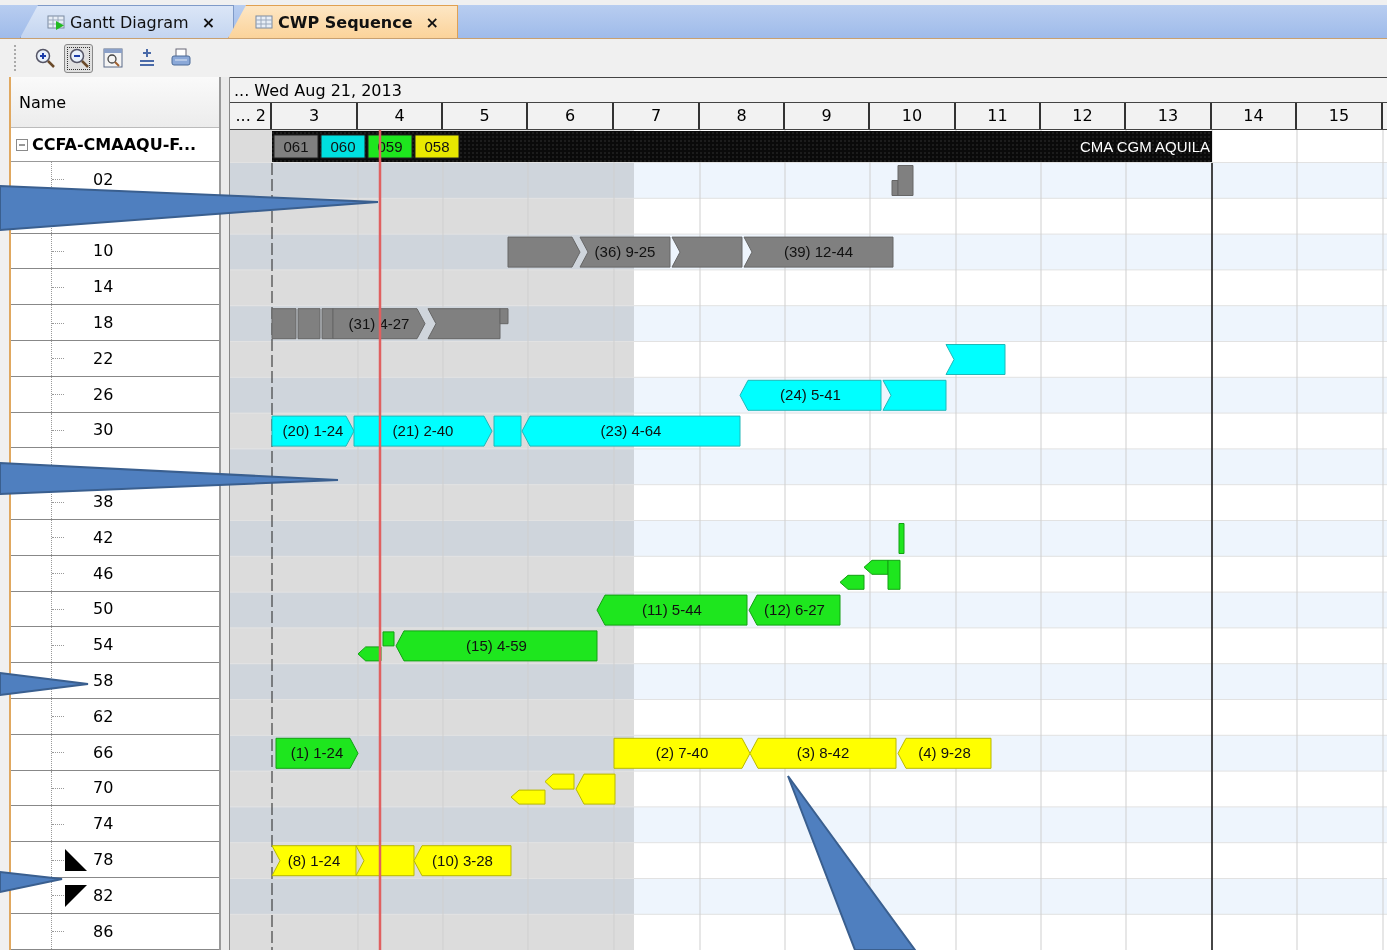  Describe the element at coordinates (103, 287) in the screenshot. I see `tree-item: 14` at that location.